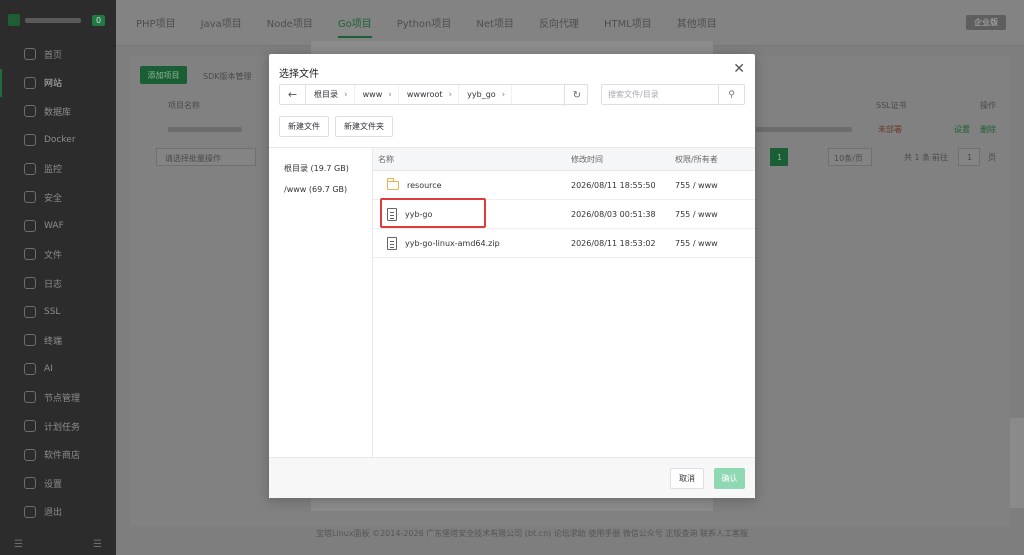 The width and height of the screenshot is (1024, 555). What do you see at coordinates (419, 214) in the screenshot?
I see `file-name: yyb-go` at bounding box center [419, 214].